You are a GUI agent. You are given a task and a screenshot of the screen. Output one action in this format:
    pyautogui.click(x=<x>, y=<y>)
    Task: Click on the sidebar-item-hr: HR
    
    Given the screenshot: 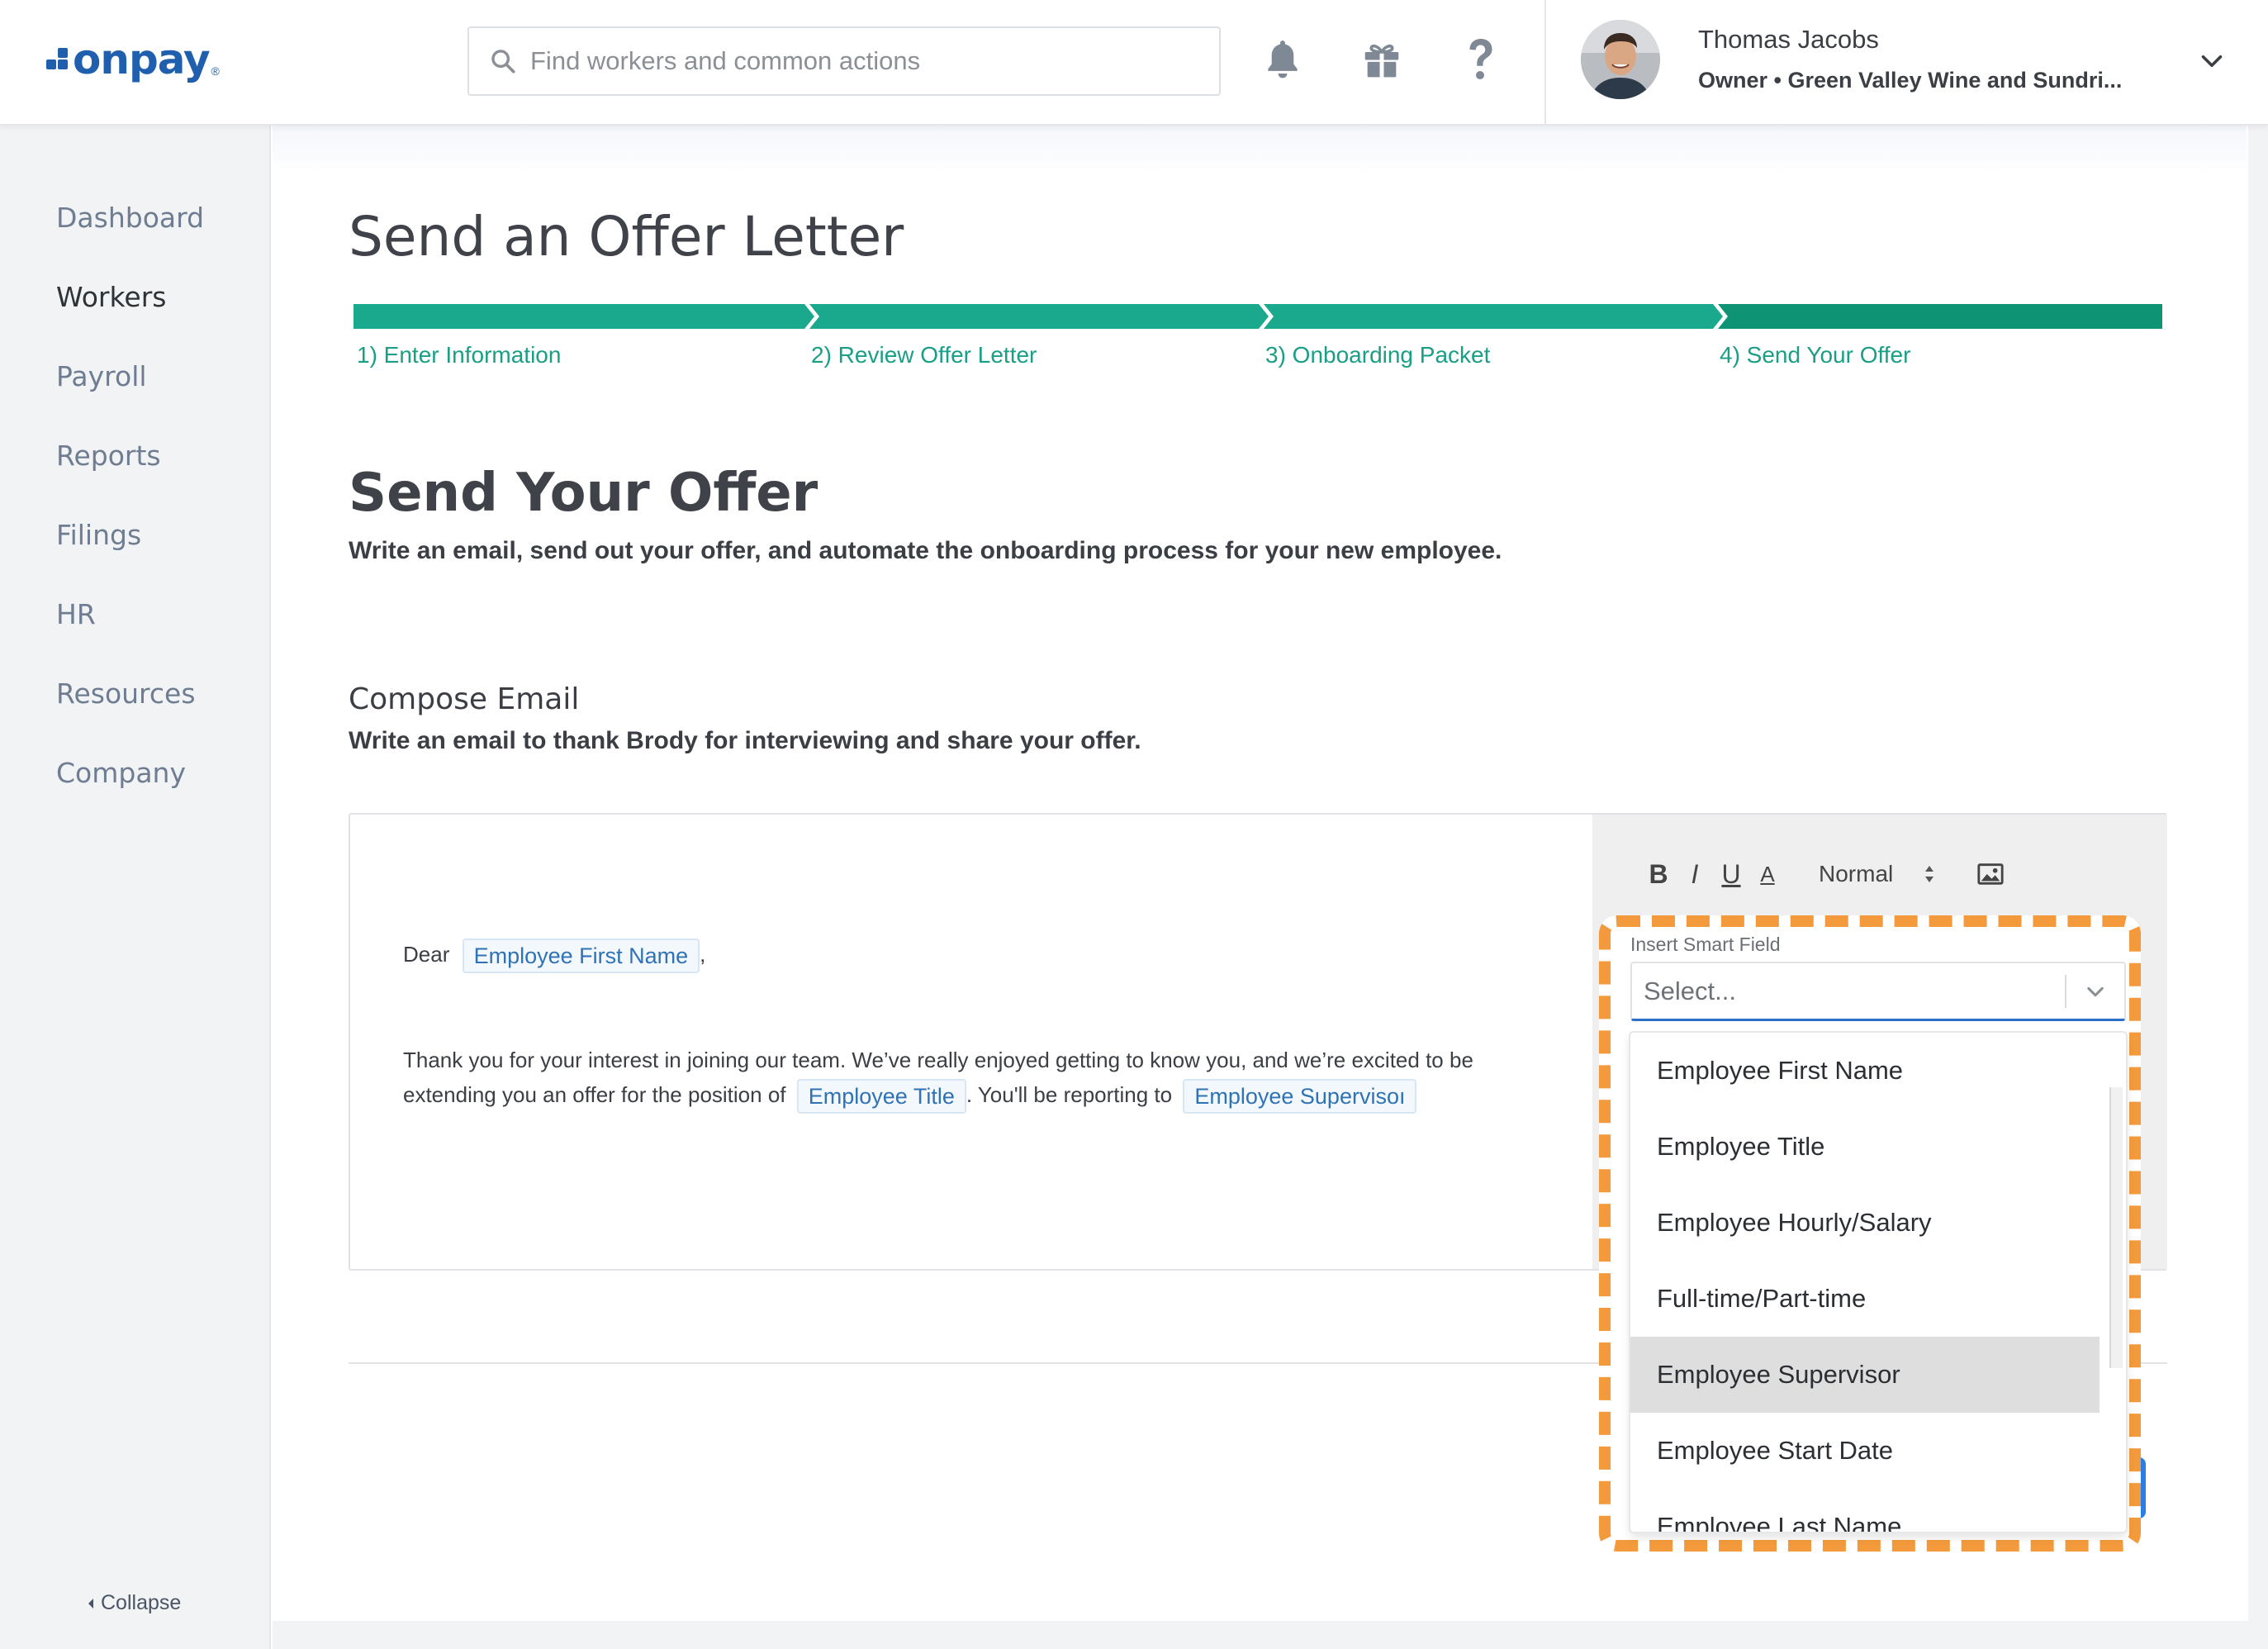 What is the action you would take?
    pyautogui.click(x=76, y=614)
    